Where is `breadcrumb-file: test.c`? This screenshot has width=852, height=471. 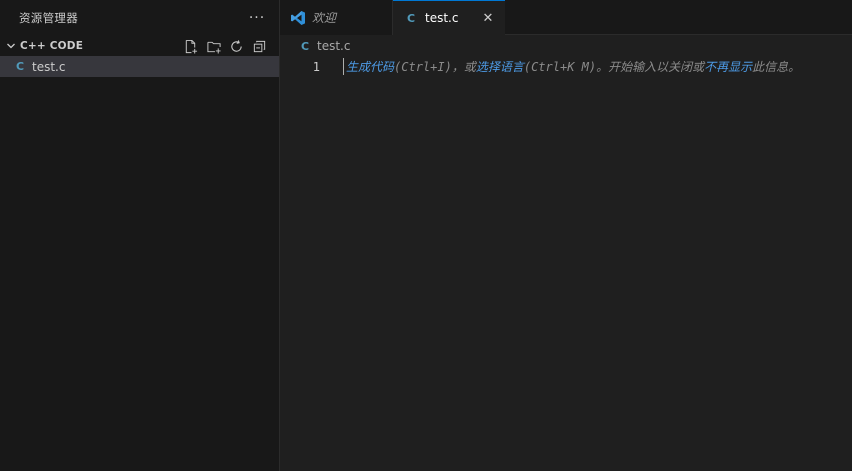
breadcrumb-file: test.c is located at coordinates (333, 46).